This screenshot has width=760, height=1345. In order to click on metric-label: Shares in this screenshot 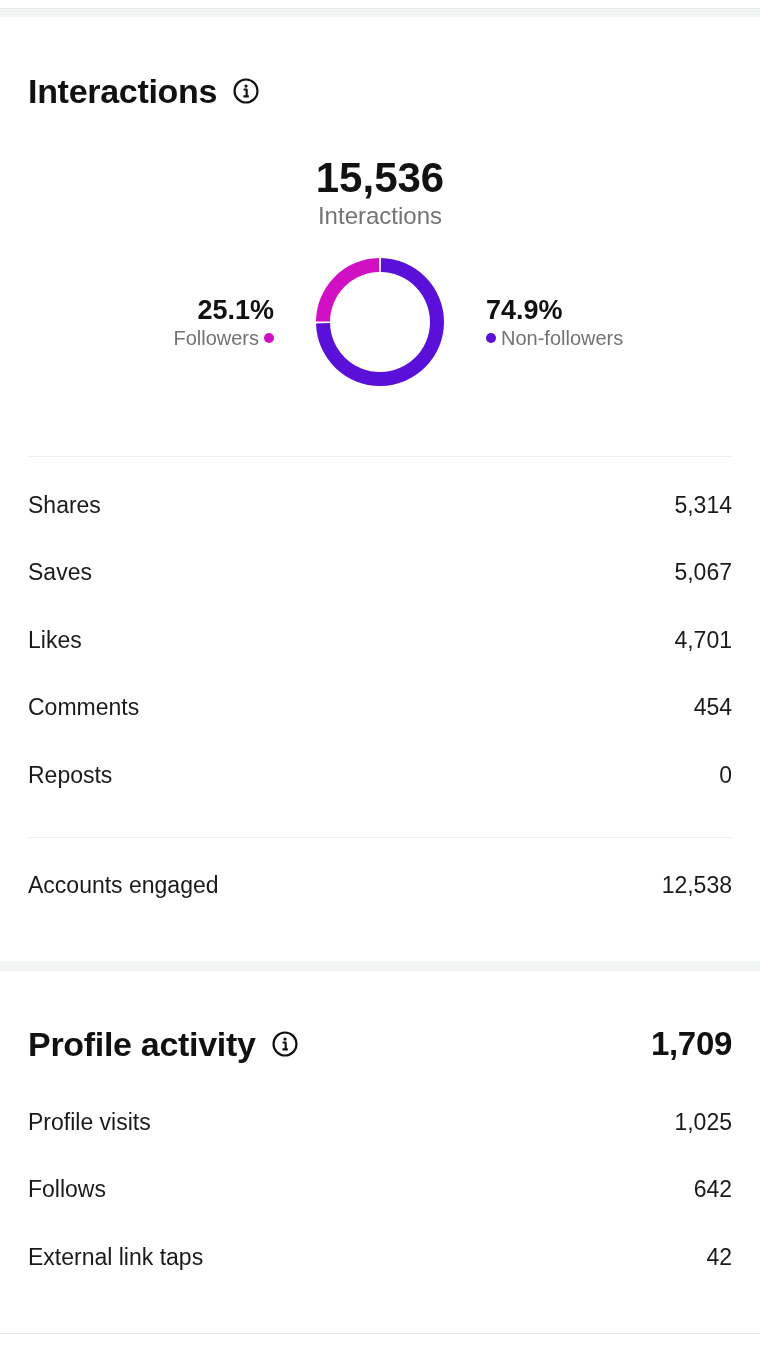, I will do `click(64, 504)`.